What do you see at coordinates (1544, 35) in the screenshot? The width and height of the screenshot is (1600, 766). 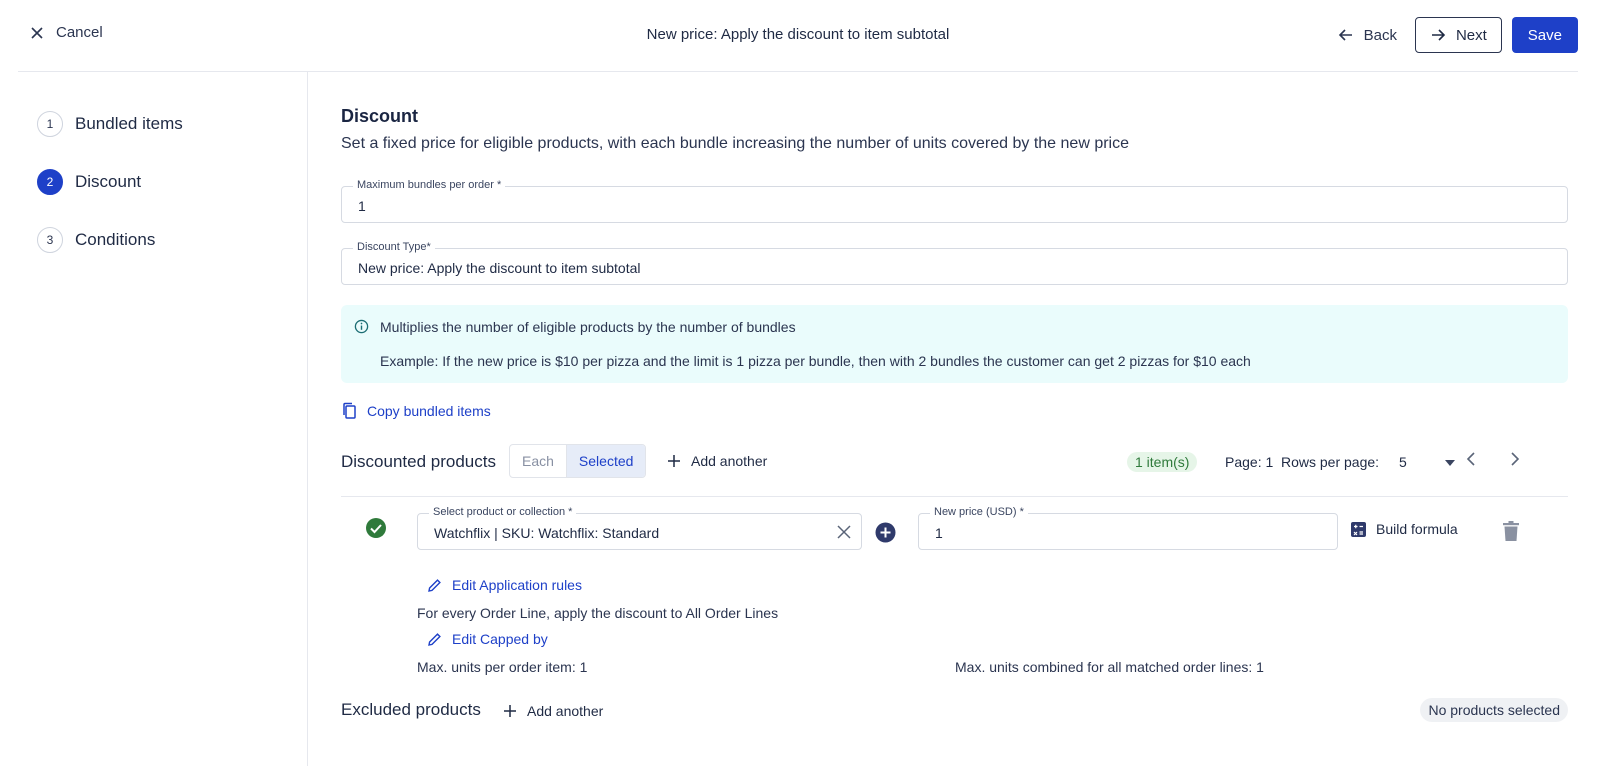 I see `save-button: Save` at bounding box center [1544, 35].